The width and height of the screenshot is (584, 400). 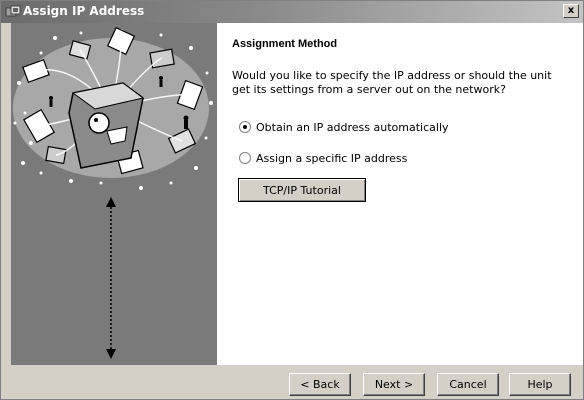 What do you see at coordinates (245, 158) in the screenshot?
I see `radio-unselected-icon` at bounding box center [245, 158].